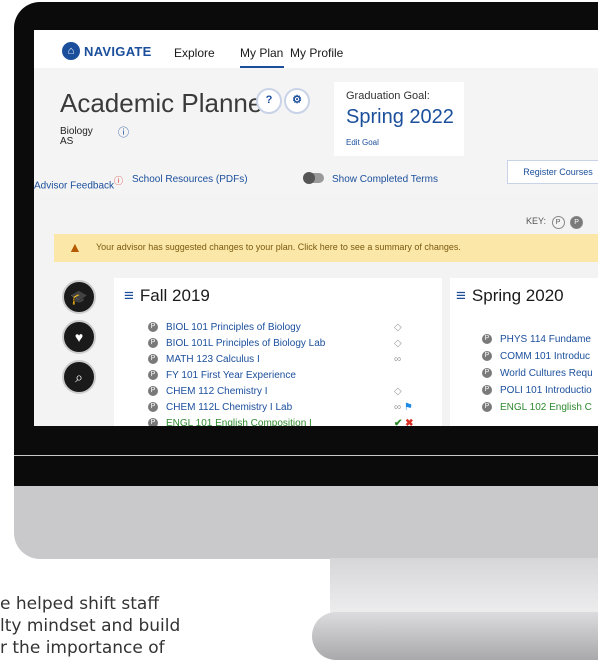 The image size is (598, 660). What do you see at coordinates (74, 186) in the screenshot?
I see `advisor-feedback-label: Advisor Feedback` at bounding box center [74, 186].